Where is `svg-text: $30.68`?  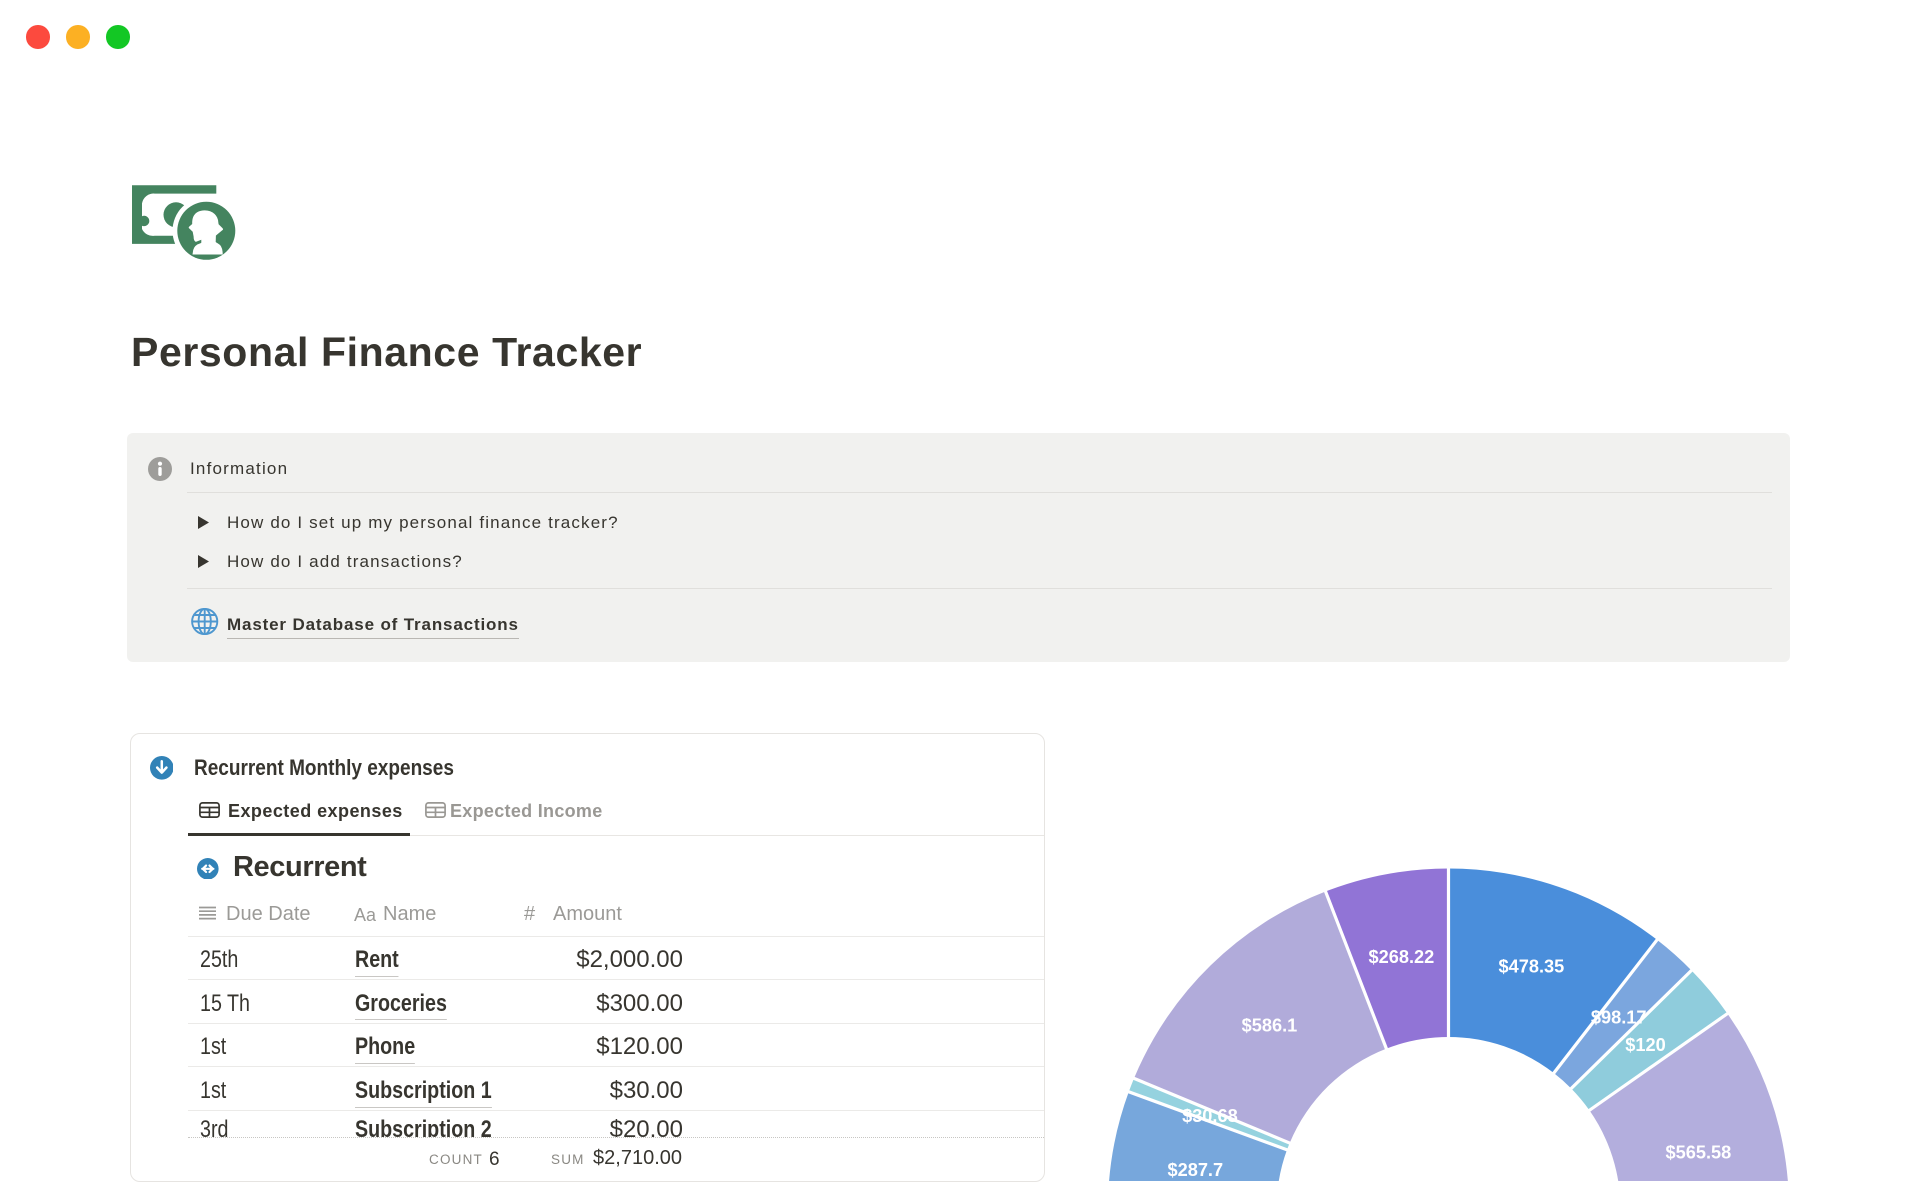
svg-text: $30.68 is located at coordinates (1210, 1116).